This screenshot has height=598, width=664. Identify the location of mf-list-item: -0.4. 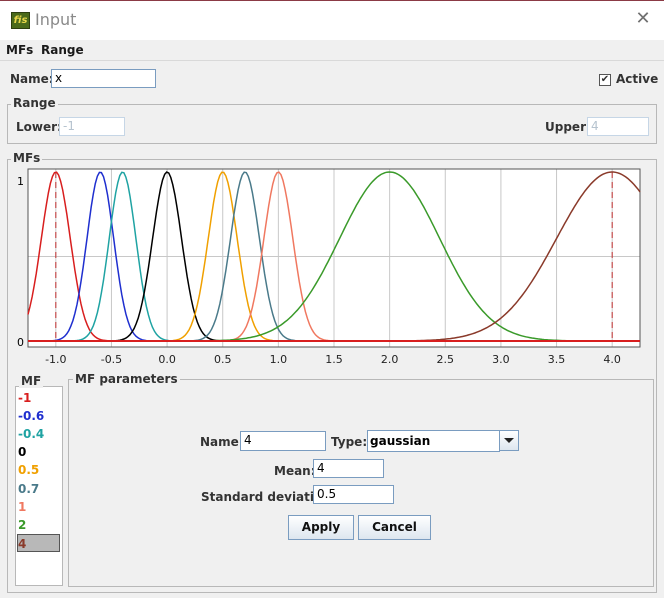
(31, 434).